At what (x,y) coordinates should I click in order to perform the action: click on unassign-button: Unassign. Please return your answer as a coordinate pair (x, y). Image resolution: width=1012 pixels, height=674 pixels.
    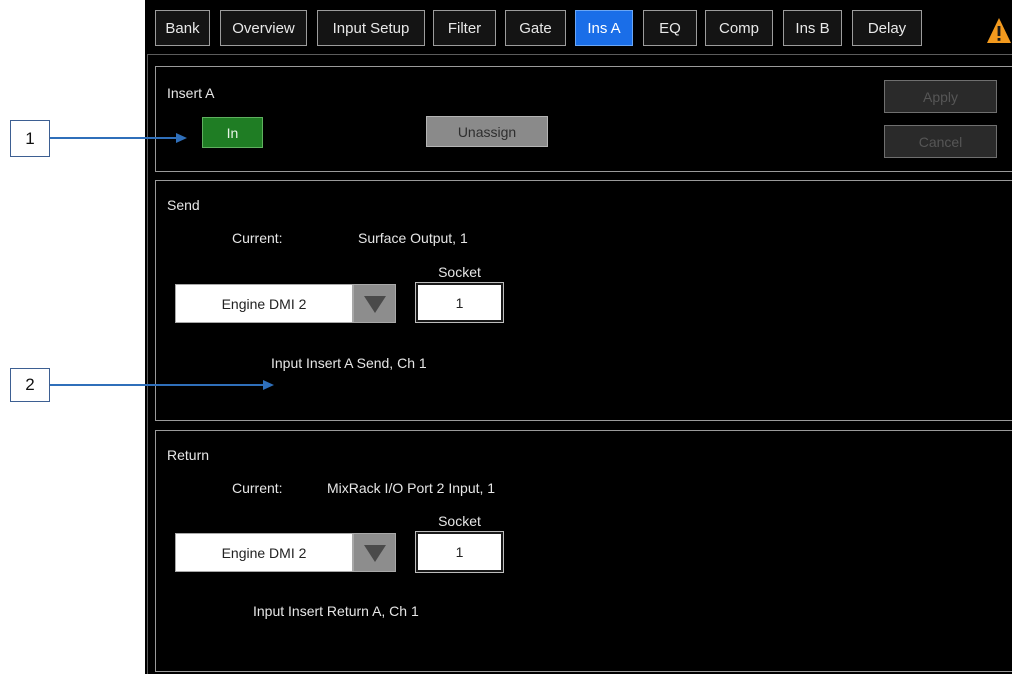
    Looking at the image, I should click on (487, 131).